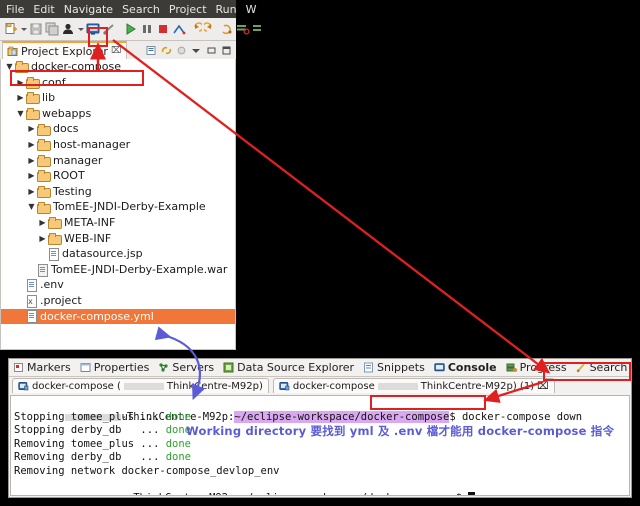 The image size is (640, 506). Describe the element at coordinates (118, 285) in the screenshot. I see `tree-item-env: .env` at that location.